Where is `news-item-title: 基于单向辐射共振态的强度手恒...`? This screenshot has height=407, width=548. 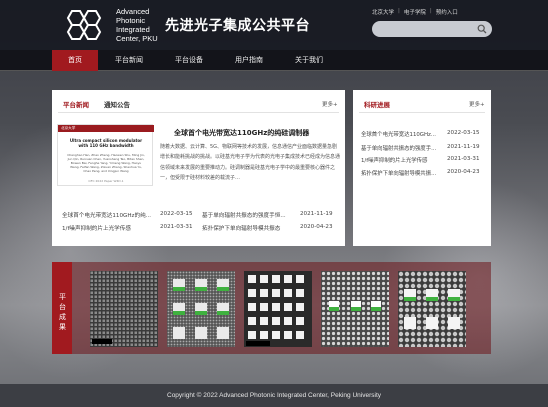 news-item-title: 基于单向辐射共振态的强度手恒... is located at coordinates (244, 215).